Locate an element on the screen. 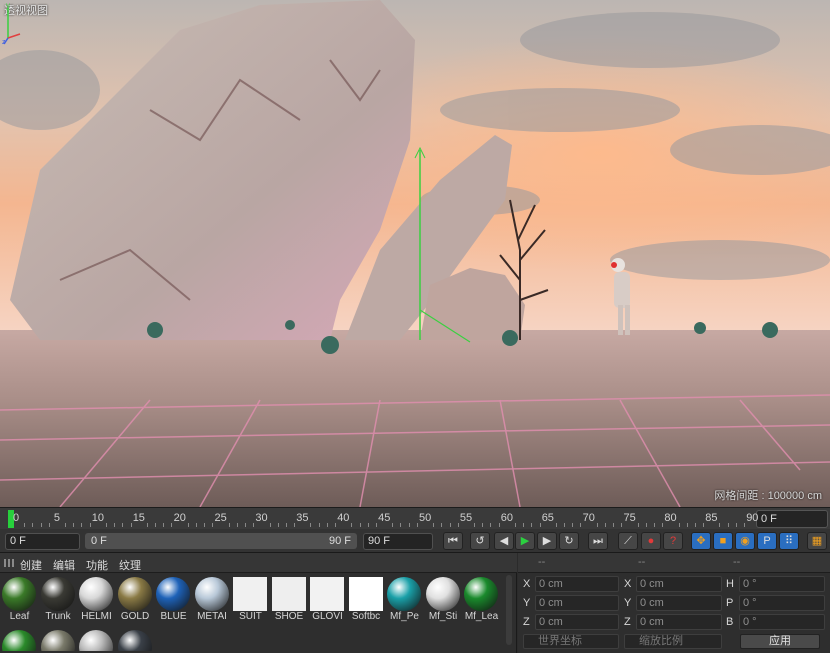 The width and height of the screenshot is (830, 653). param-key-button: P is located at coordinates (767, 541).